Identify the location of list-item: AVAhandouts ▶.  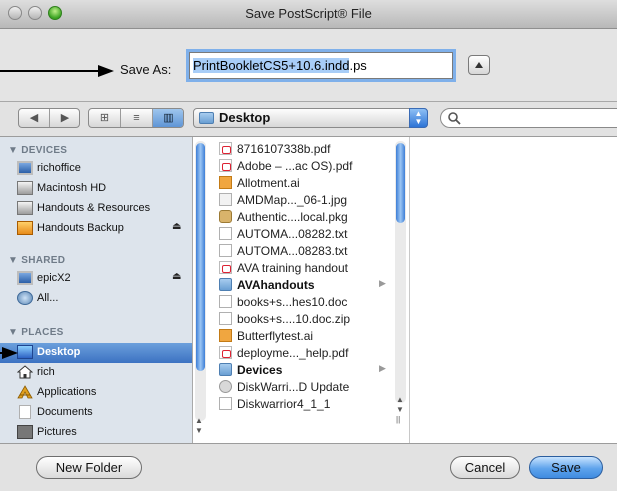
(310, 285).